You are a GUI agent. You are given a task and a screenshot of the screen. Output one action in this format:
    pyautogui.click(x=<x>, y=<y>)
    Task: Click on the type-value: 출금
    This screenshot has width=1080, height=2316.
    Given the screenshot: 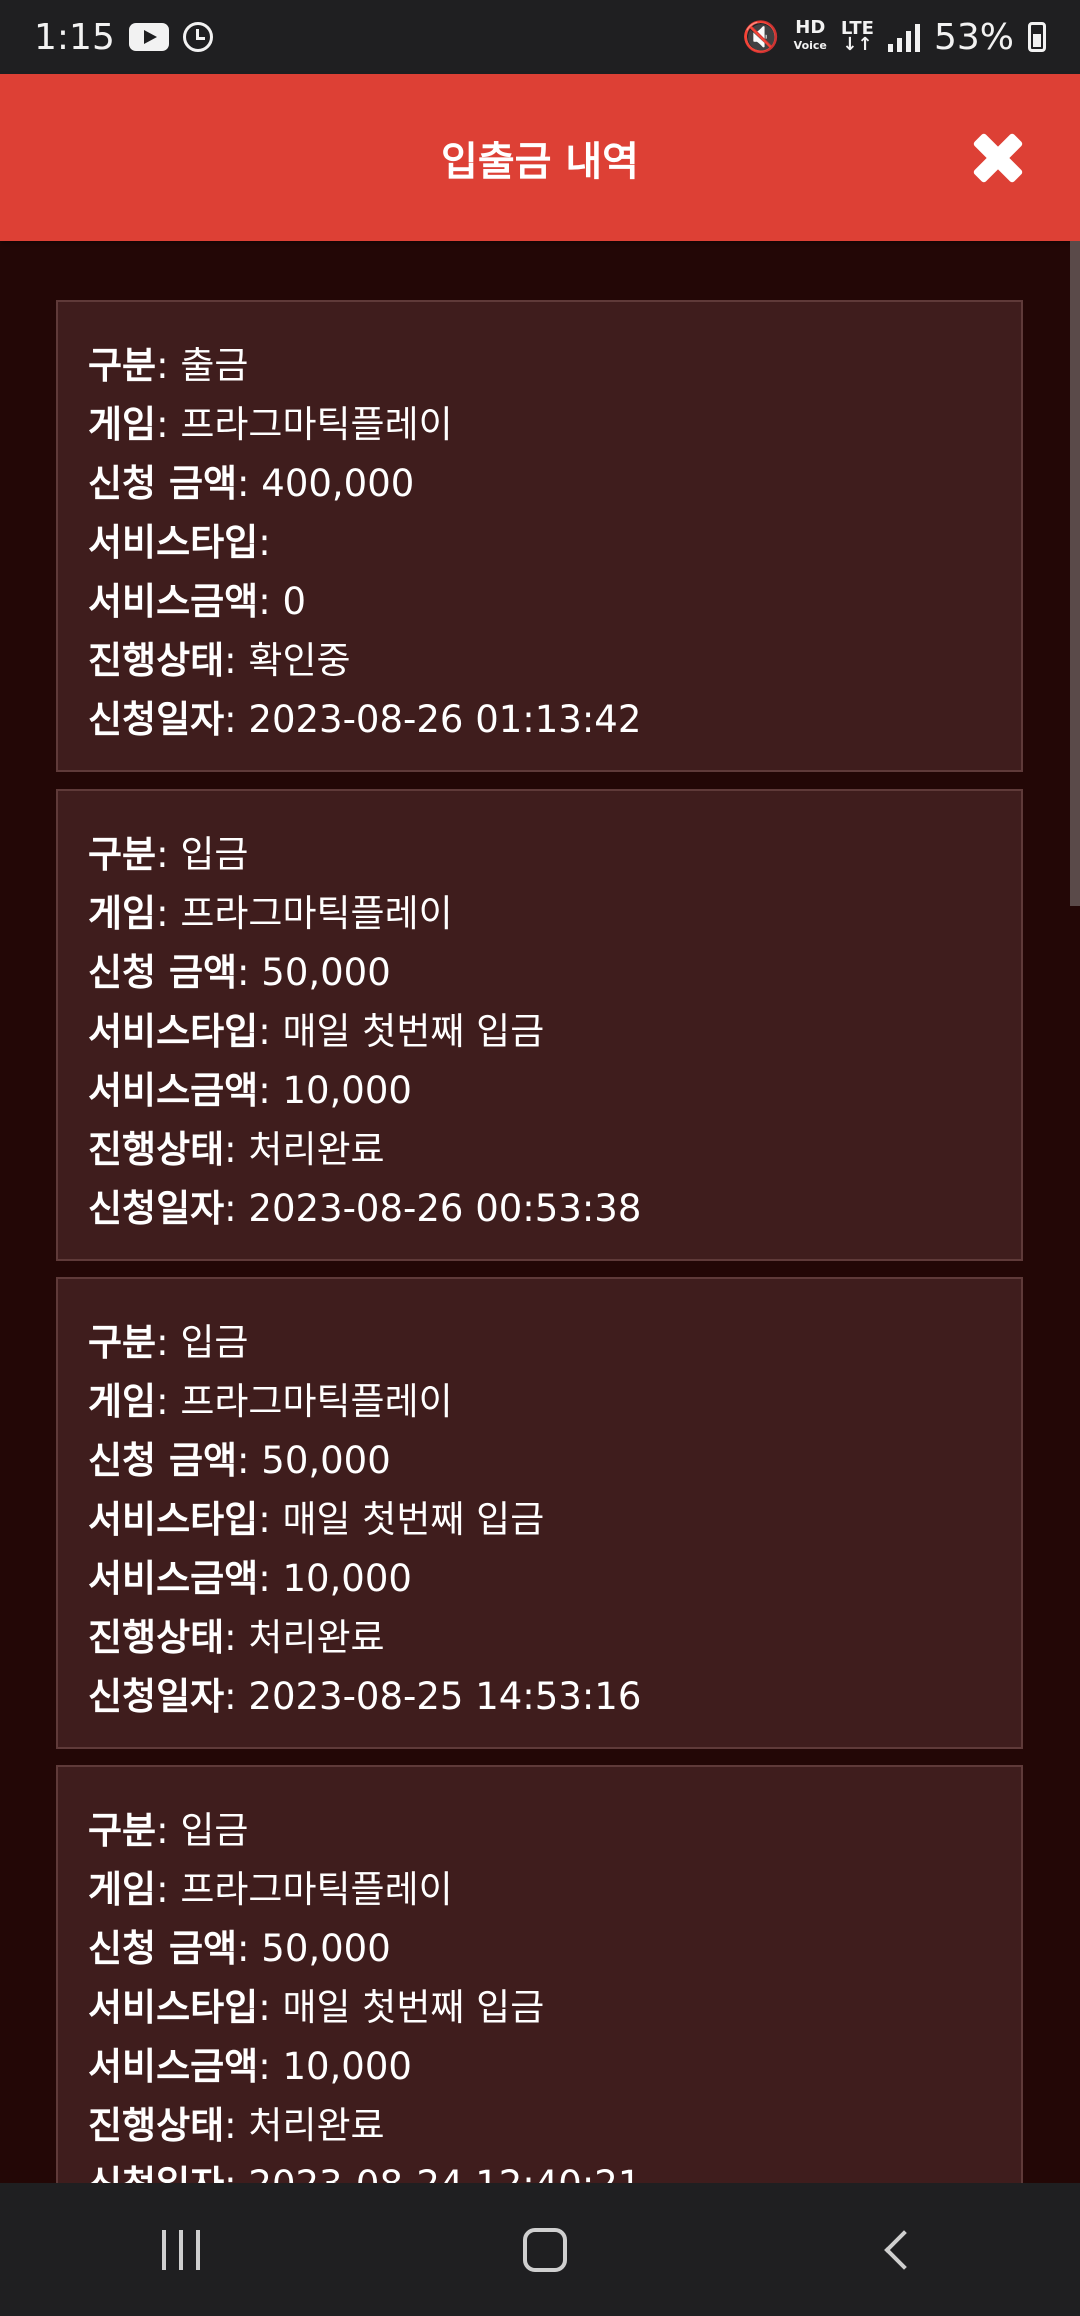 What is the action you would take?
    pyautogui.click(x=214, y=365)
    